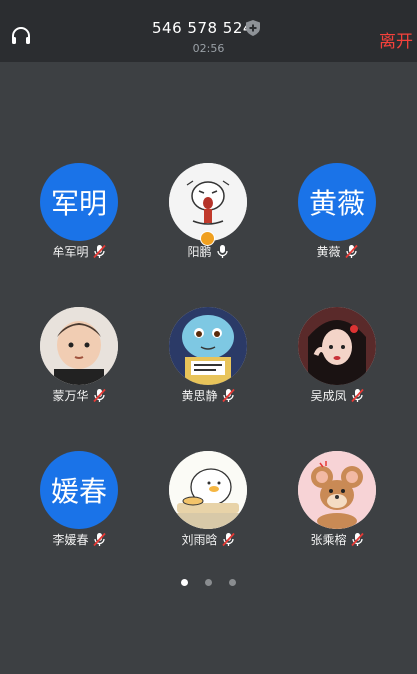 The width and height of the screenshot is (417, 674). I want to click on girl-photo-image, so click(337, 346).